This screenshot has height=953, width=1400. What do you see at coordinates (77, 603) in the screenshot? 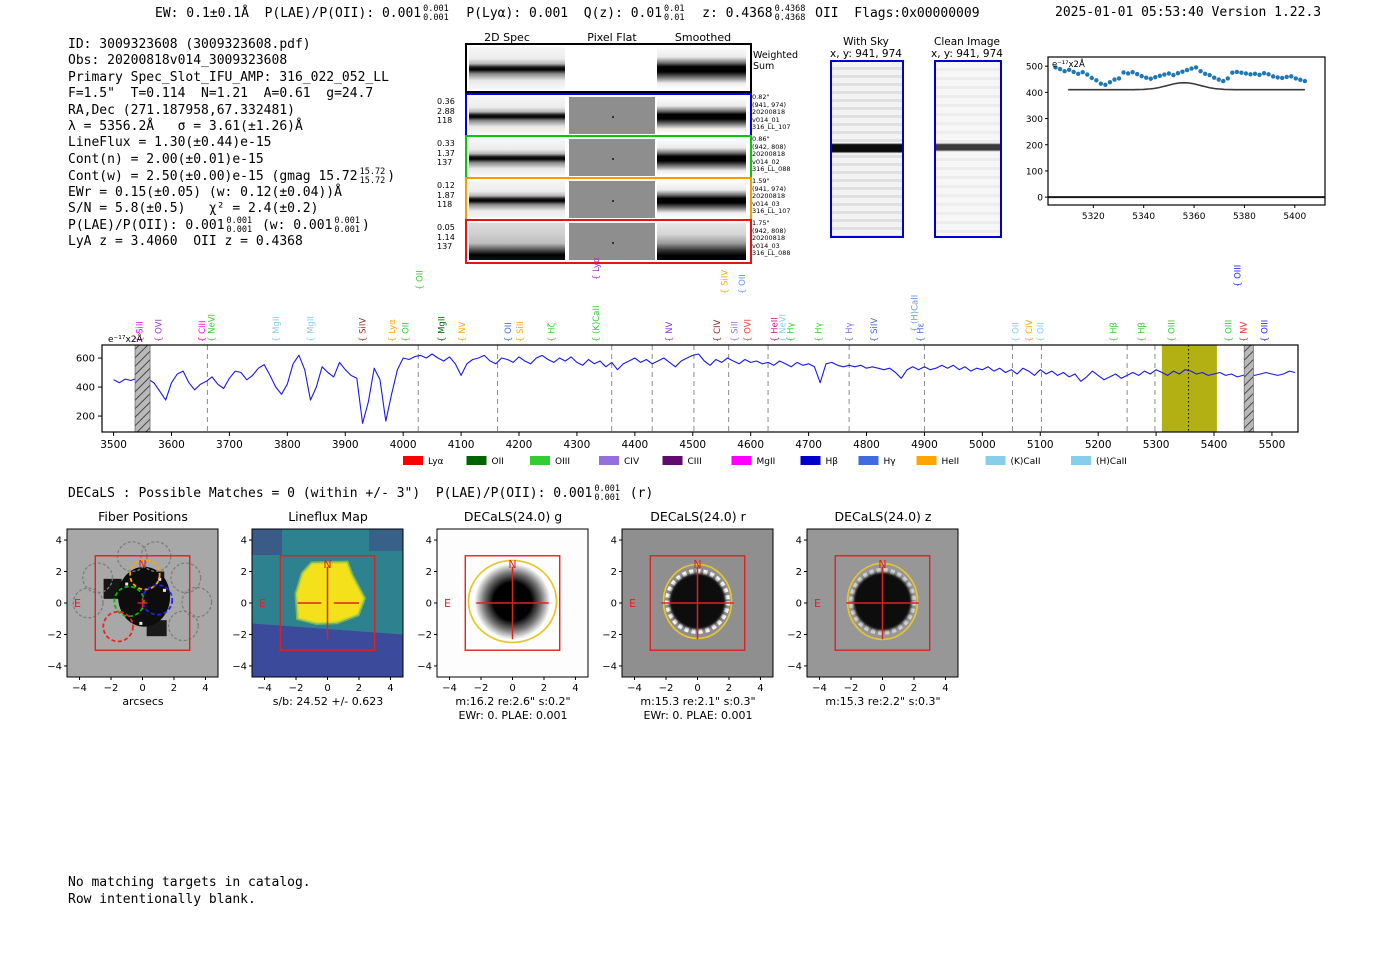
I see `east-label: E` at bounding box center [77, 603].